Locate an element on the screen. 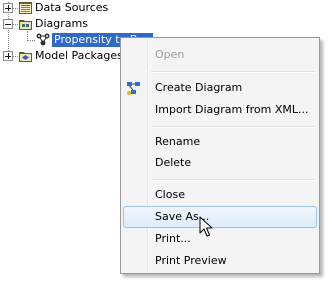  collapse-toggle-diagrams is located at coordinates (8, 24).